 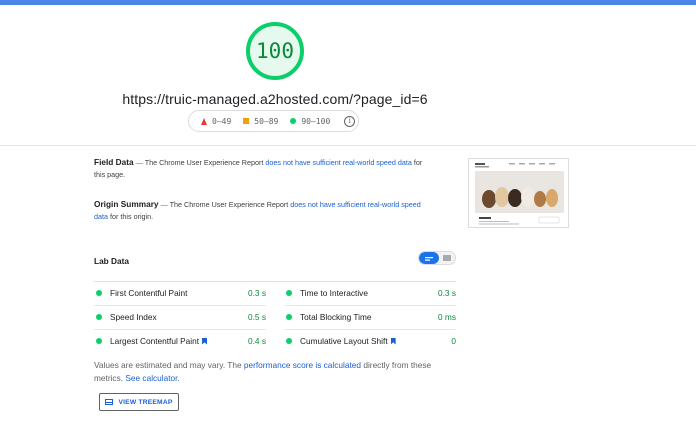 I want to click on metric-name-wrap: Cumulative Layout Shift, so click(x=375, y=341).